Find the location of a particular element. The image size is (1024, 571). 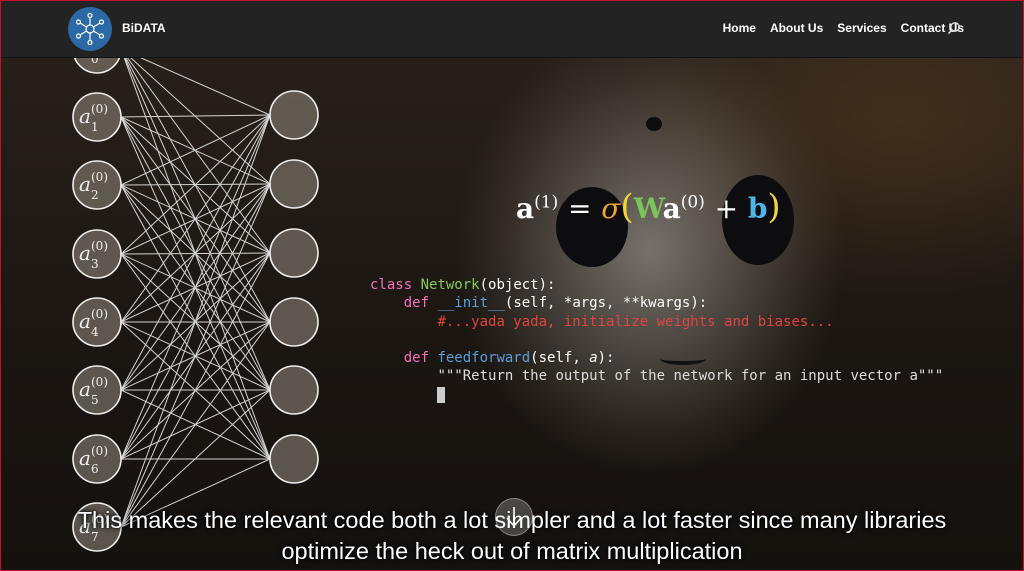

bidata-logo is located at coordinates (90, 29).